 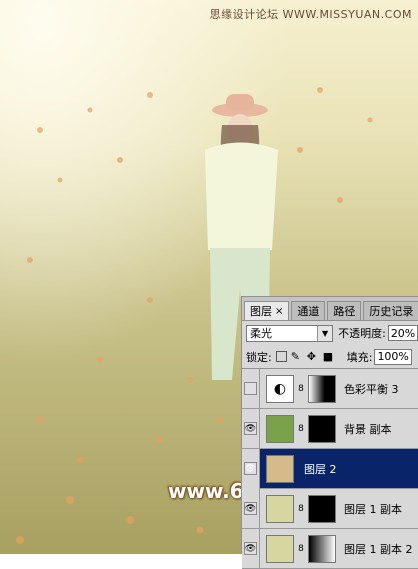 I want to click on tab-history: 历史记录, so click(x=390, y=310).